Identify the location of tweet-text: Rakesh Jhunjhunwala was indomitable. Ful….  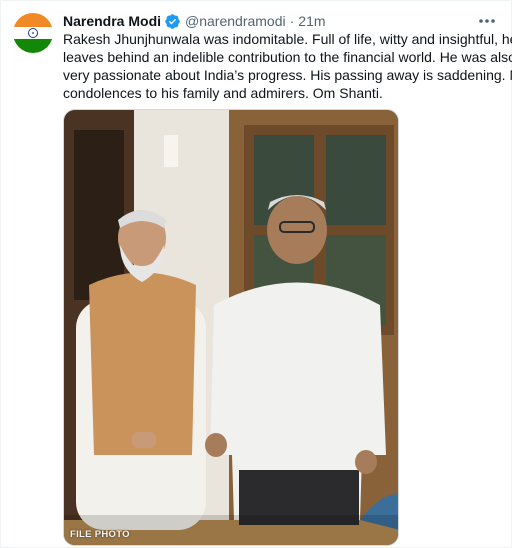
(287, 66).